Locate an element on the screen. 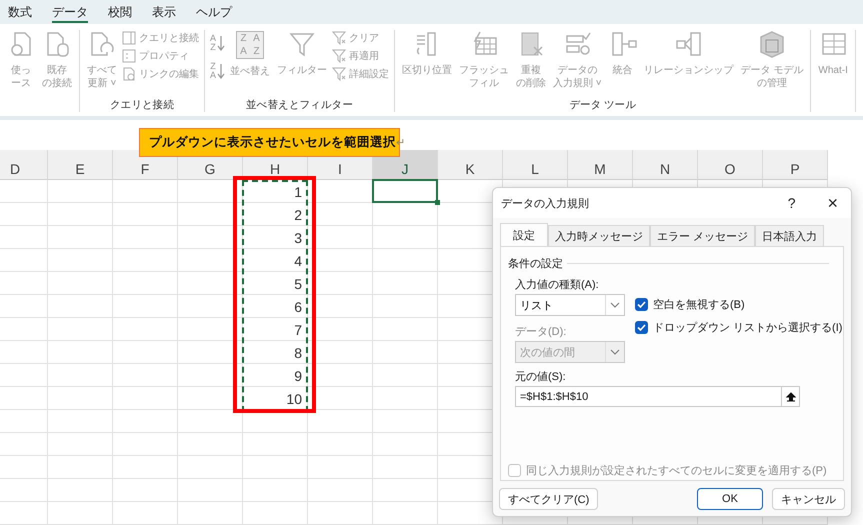 Image resolution: width=863 pixels, height=525 pixels. table-cell-text: 10 is located at coordinates (294, 399).